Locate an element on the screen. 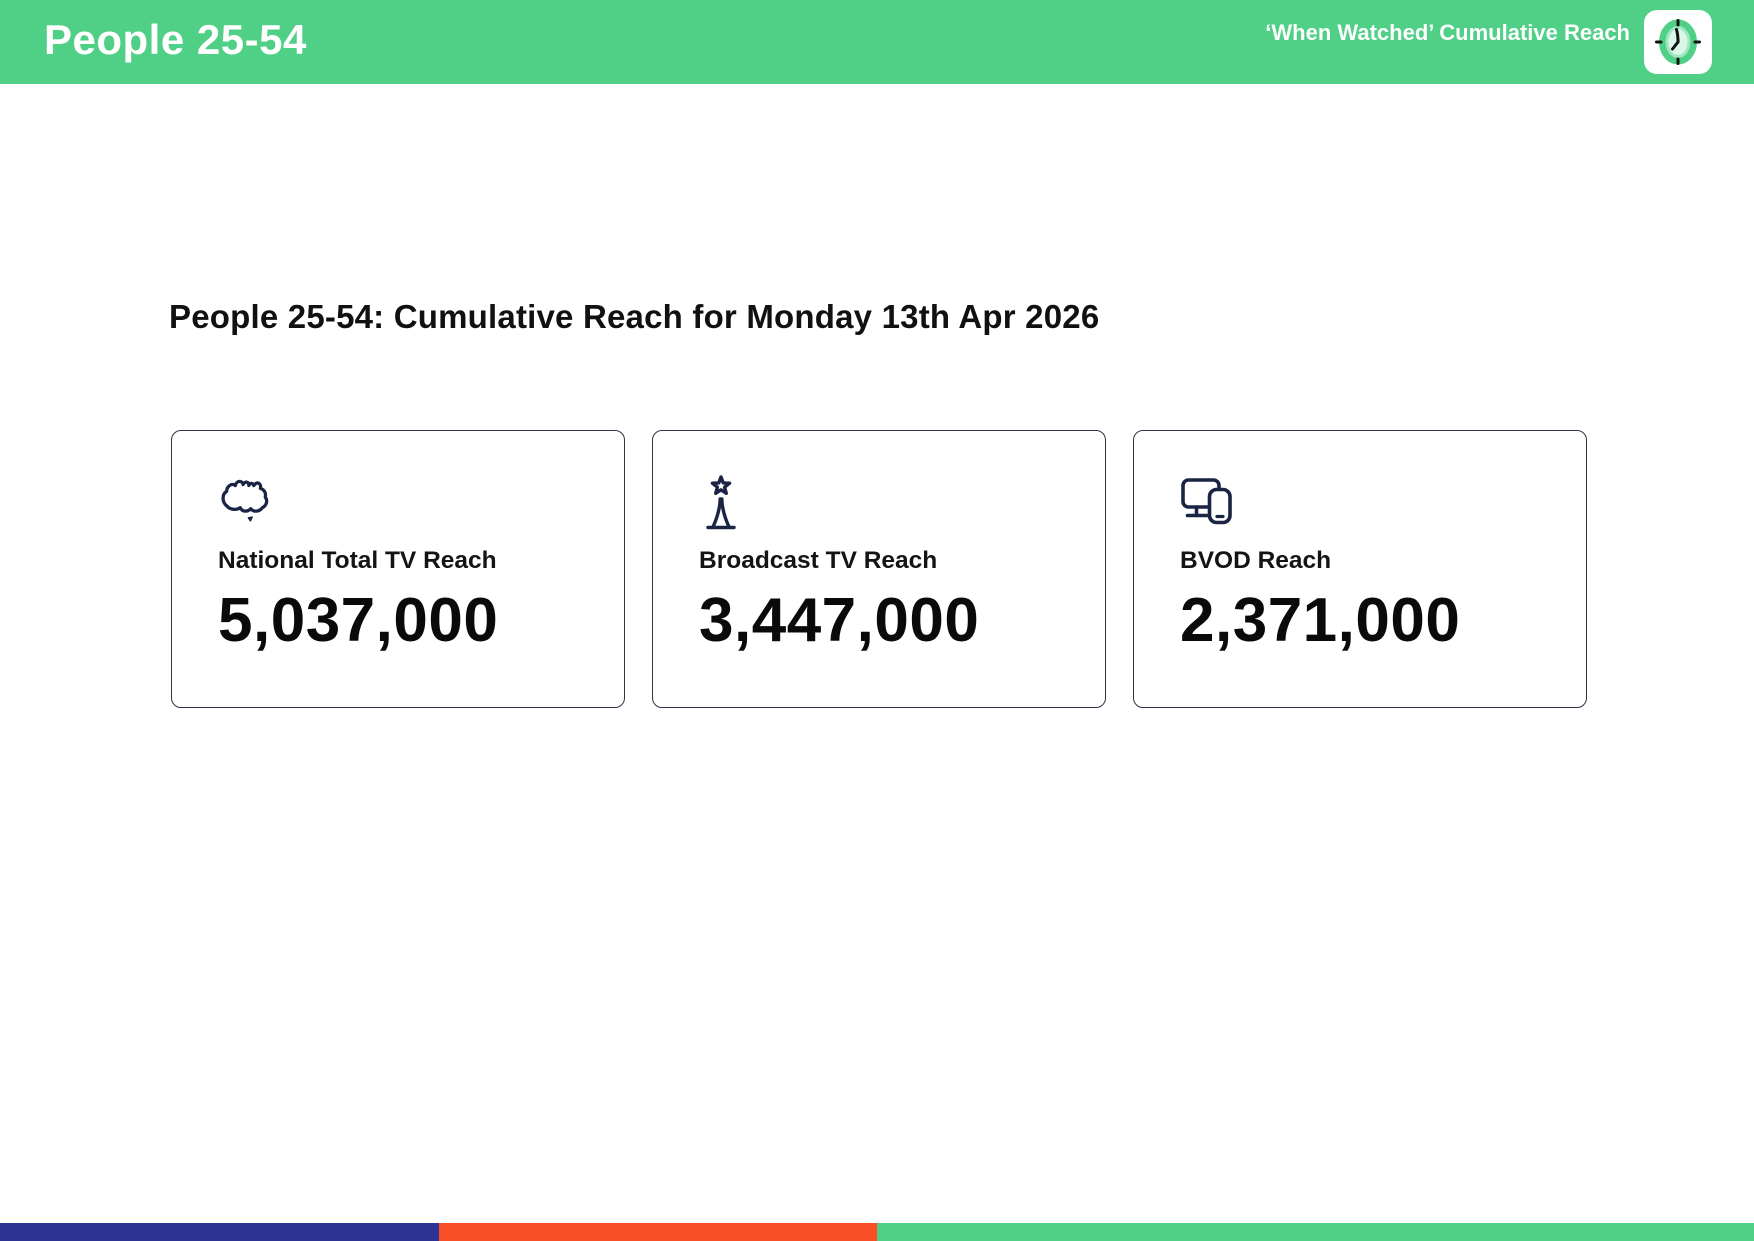 The image size is (1754, 1241). kpi-value: 5,037,000 is located at coordinates (358, 620).